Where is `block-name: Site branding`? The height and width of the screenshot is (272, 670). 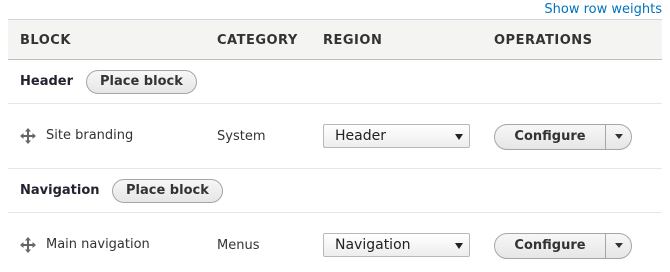
block-name: Site branding is located at coordinates (90, 135).